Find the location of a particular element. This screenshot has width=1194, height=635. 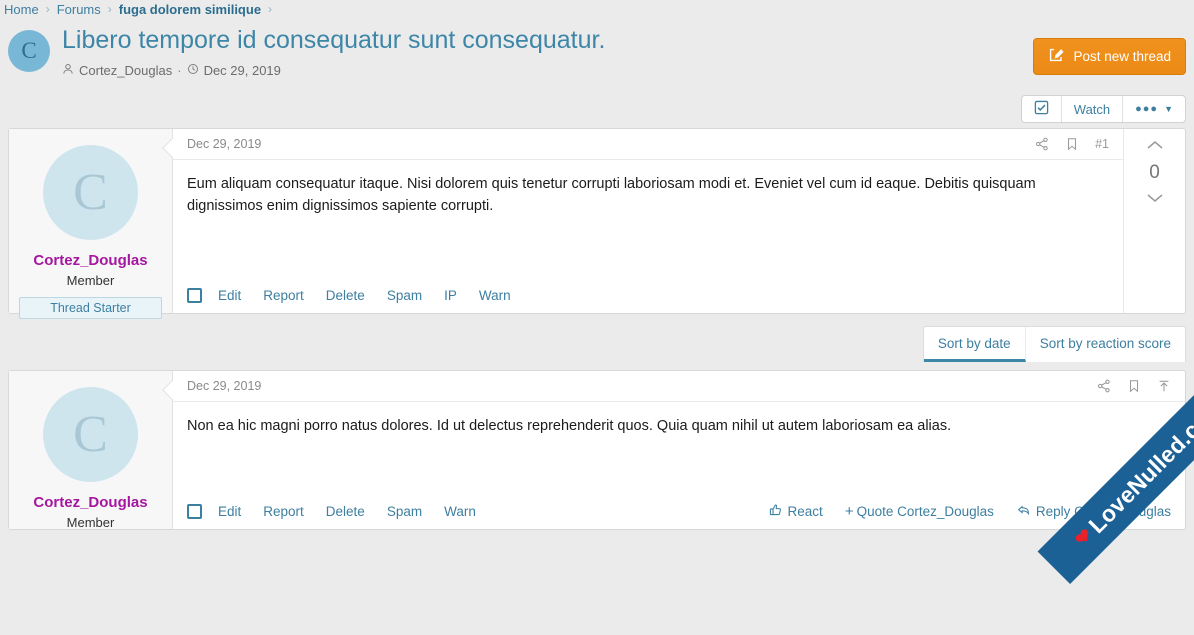

thread-date: Dec 29, 2019 is located at coordinates (234, 70).